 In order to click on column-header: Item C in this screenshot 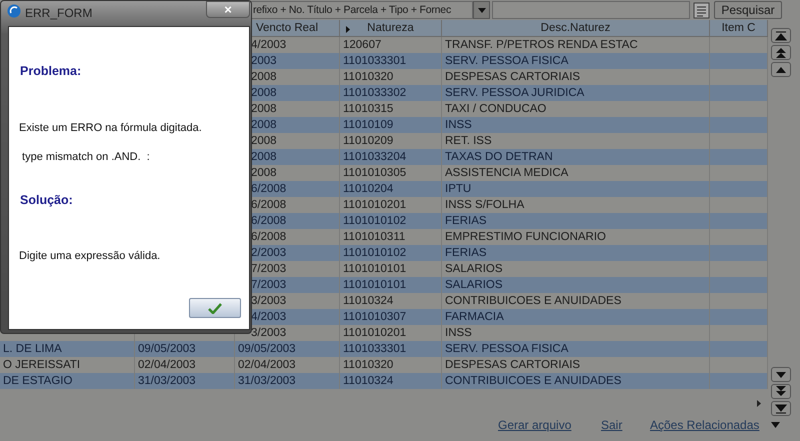, I will do `click(739, 28)`.